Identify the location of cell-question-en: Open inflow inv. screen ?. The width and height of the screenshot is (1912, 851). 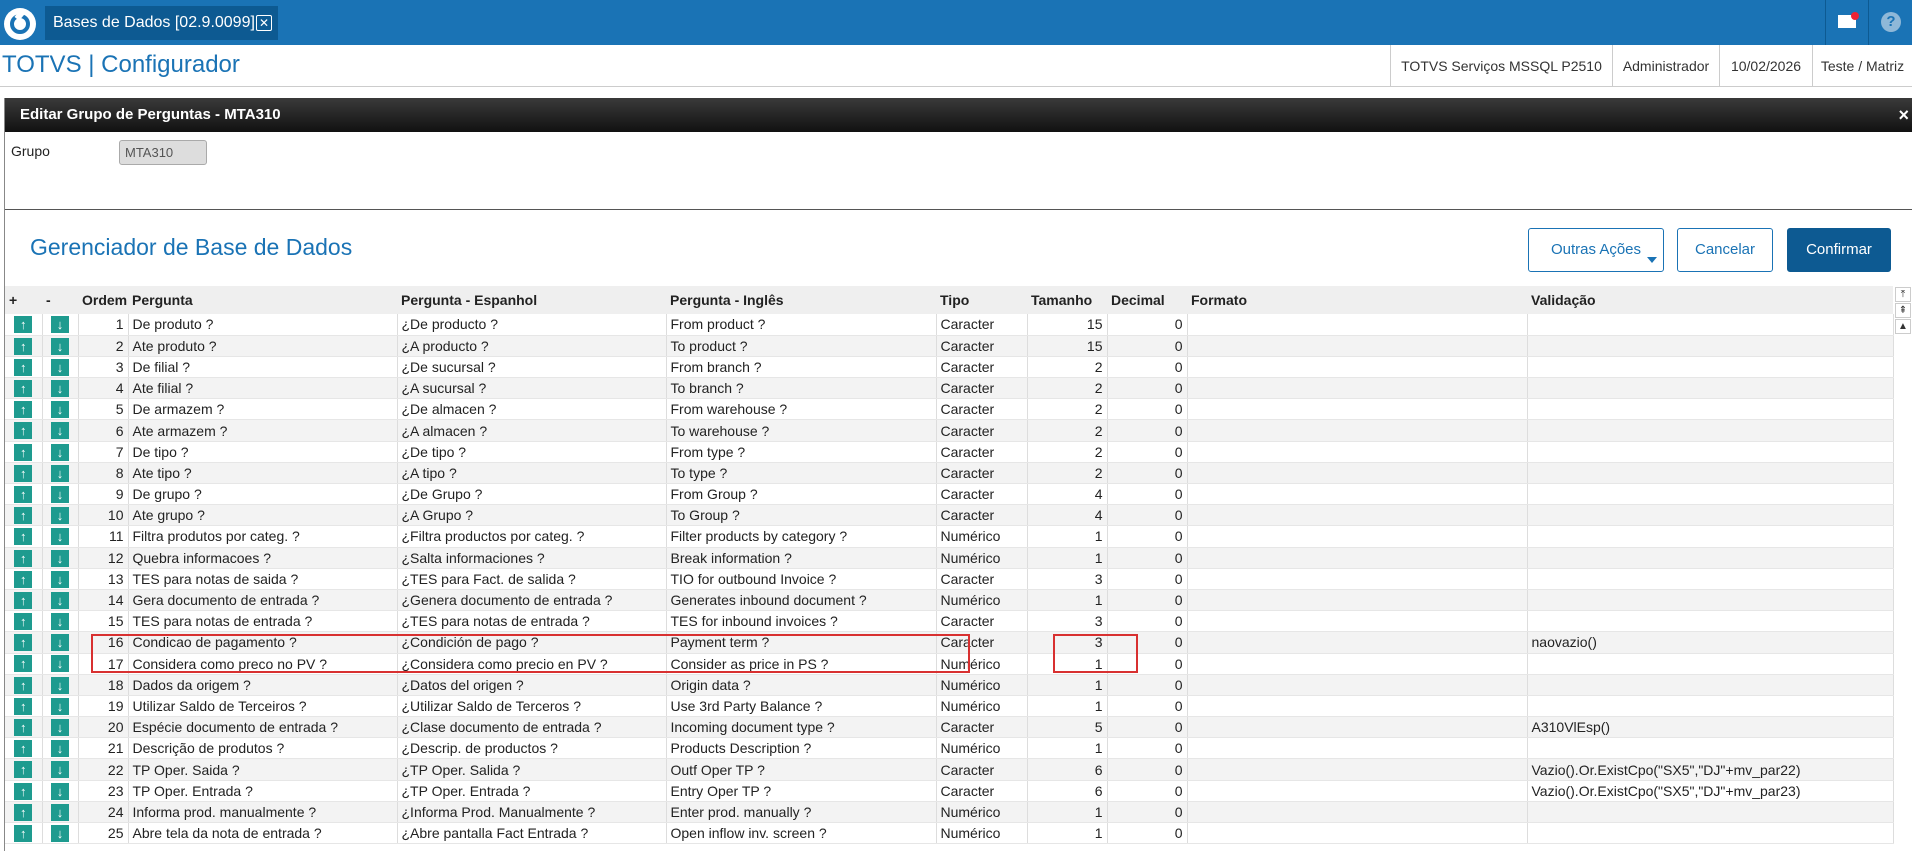
(801, 833).